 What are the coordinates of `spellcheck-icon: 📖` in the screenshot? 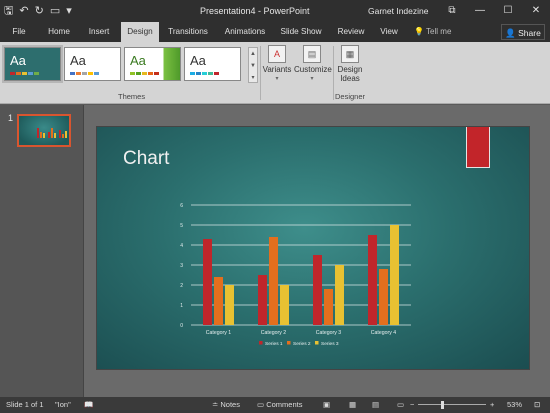 It's located at (88, 405).